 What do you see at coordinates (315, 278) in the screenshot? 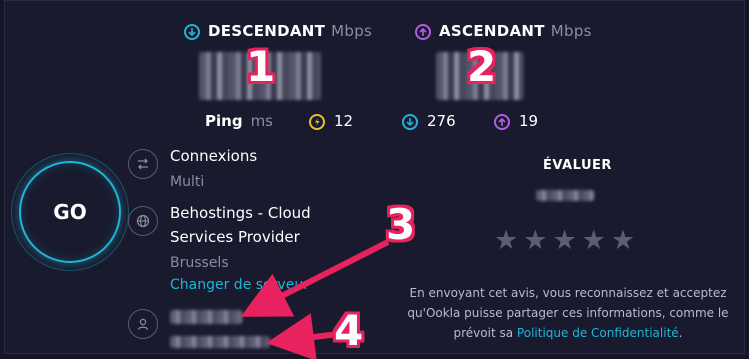
I see `arrow-to-isp` at bounding box center [315, 278].